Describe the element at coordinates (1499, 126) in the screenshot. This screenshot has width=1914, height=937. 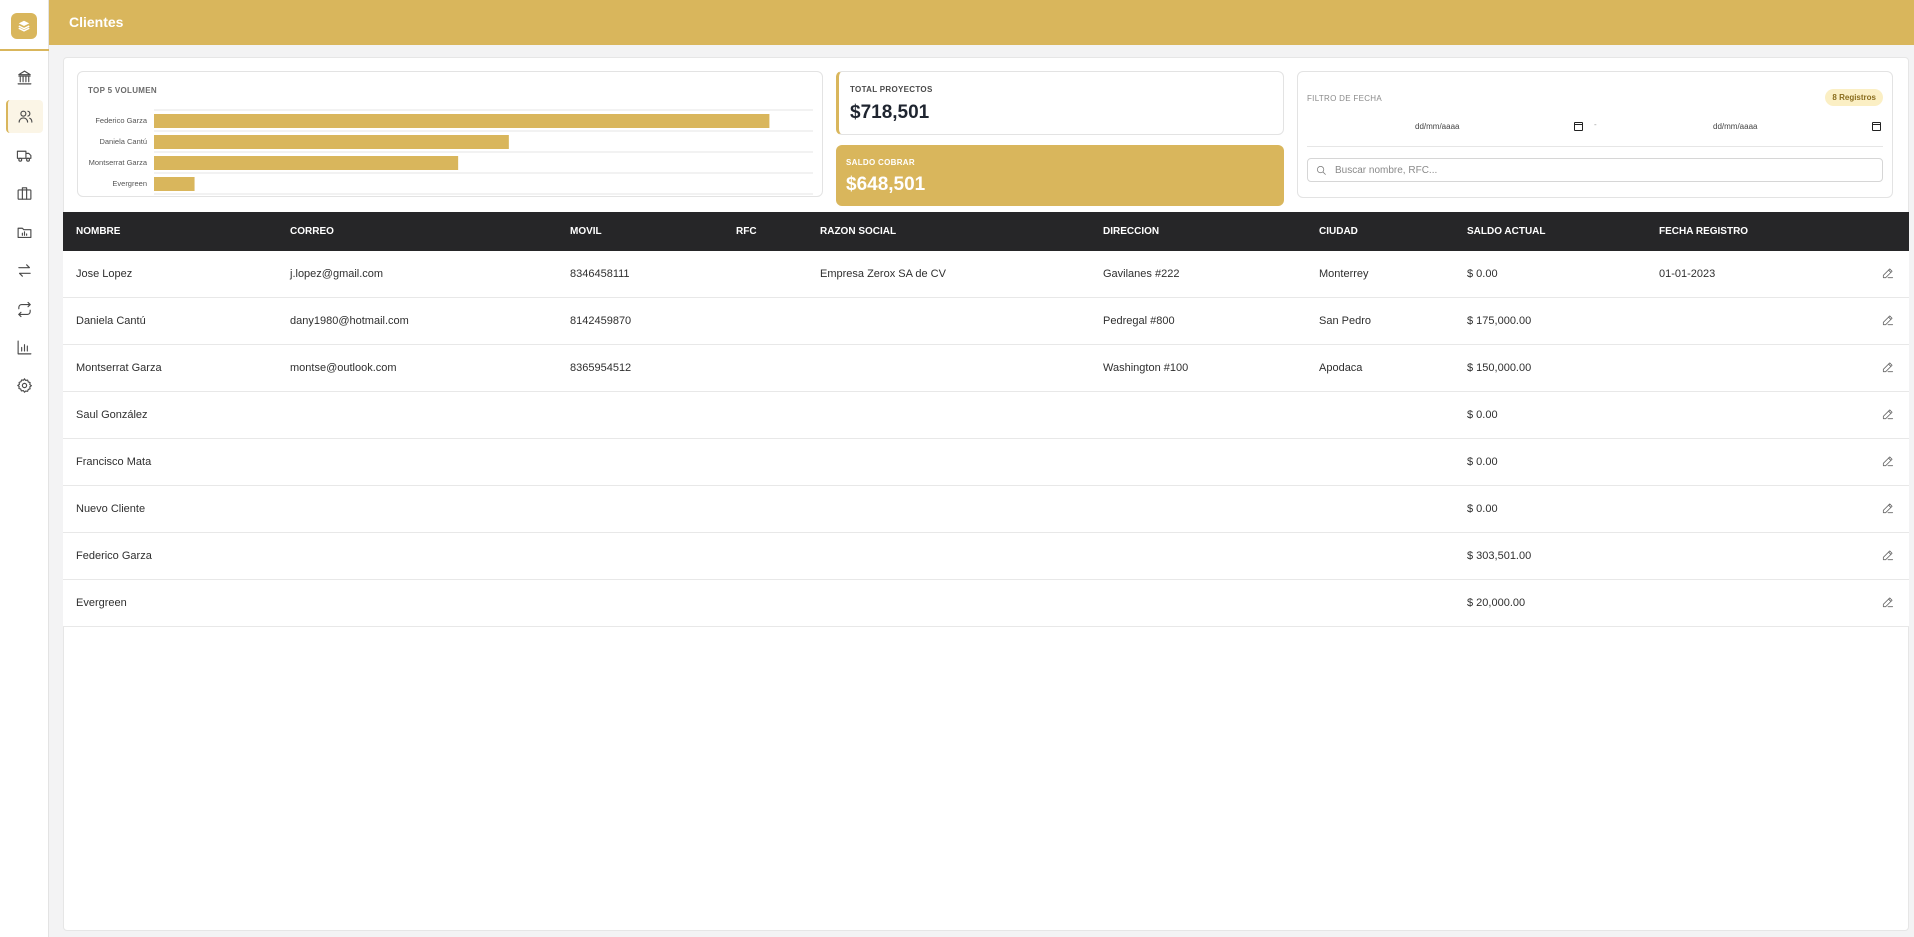
I see `date-from-input: dd/mm/aaaa` at that location.